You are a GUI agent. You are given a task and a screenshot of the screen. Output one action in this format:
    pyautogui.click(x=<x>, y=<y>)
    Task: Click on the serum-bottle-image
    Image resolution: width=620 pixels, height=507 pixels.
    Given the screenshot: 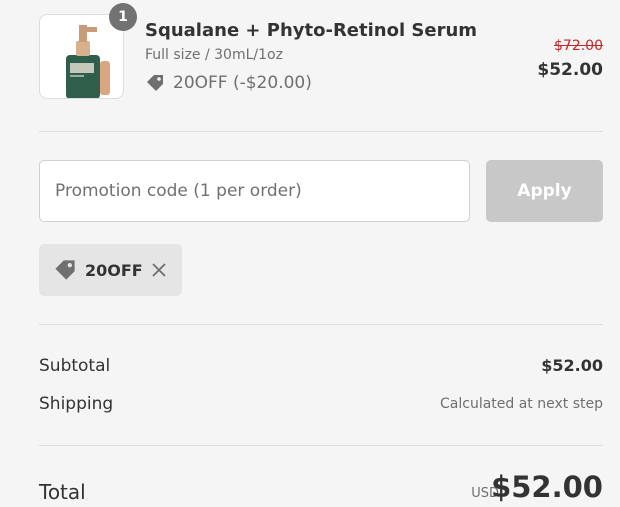 What is the action you would take?
    pyautogui.click(x=88, y=61)
    